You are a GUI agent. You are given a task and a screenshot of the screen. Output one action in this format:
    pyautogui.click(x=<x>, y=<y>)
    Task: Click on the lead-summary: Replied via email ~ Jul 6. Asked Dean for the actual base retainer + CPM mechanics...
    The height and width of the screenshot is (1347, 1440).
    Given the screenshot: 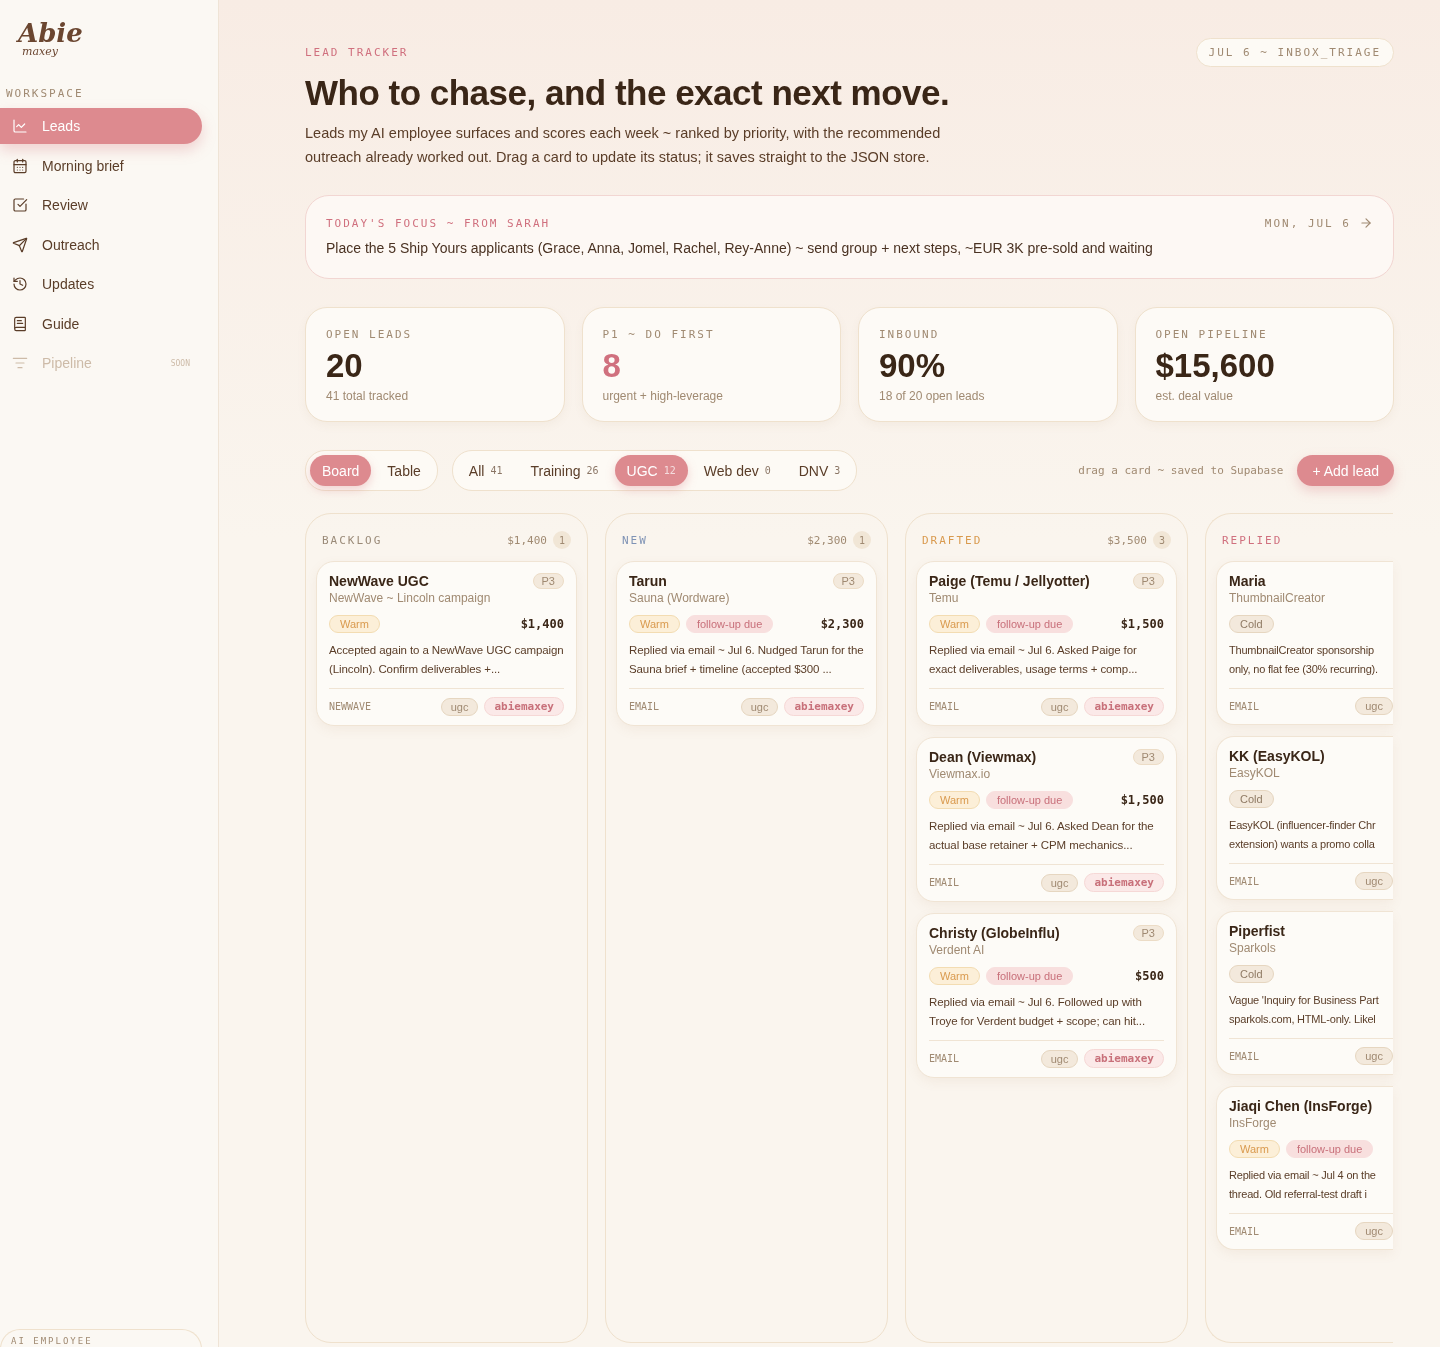 What is the action you would take?
    pyautogui.click(x=1042, y=836)
    